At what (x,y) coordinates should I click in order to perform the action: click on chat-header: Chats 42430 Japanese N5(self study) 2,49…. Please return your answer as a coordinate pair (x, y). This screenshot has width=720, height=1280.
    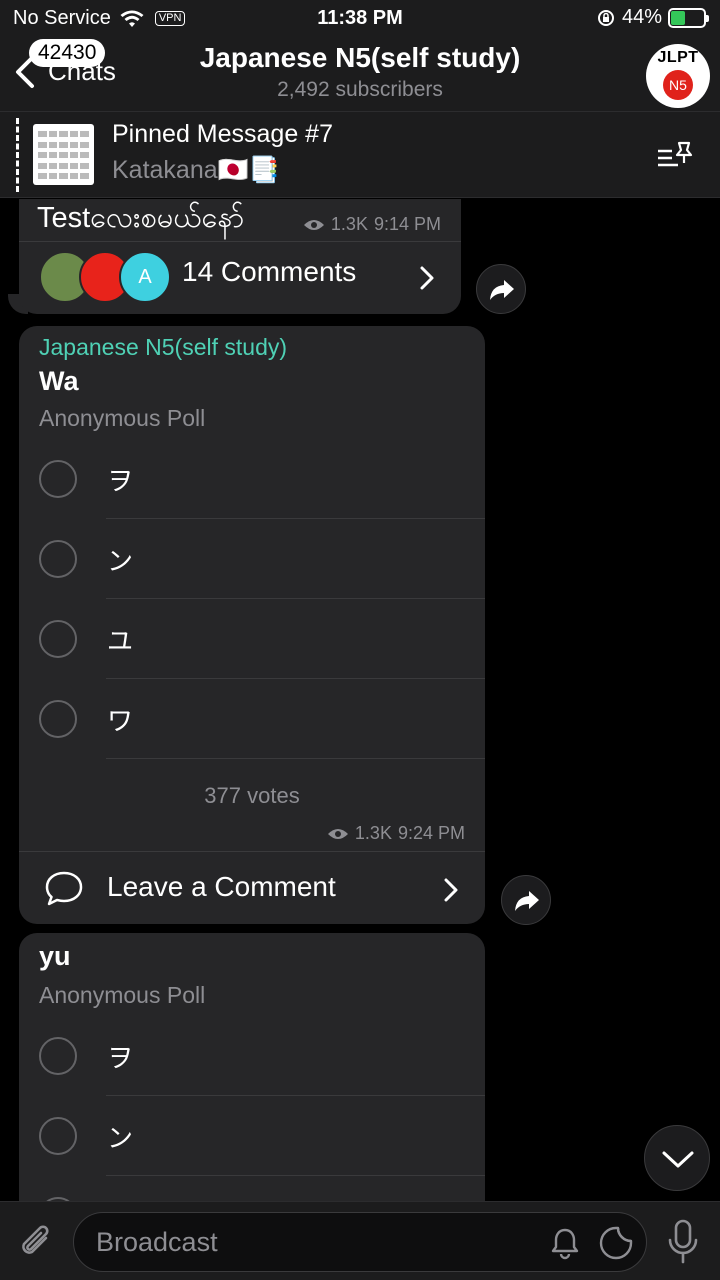
    Looking at the image, I should click on (360, 74).